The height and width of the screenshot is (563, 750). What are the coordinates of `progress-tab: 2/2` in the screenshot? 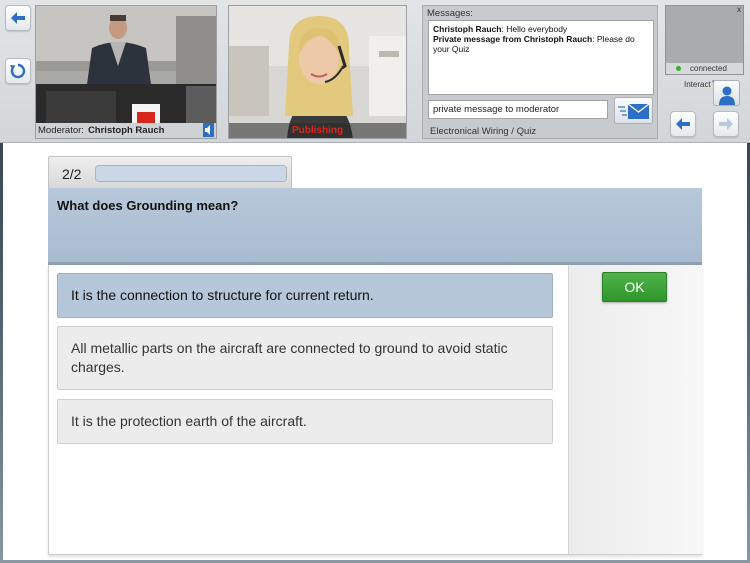 It's located at (170, 172).